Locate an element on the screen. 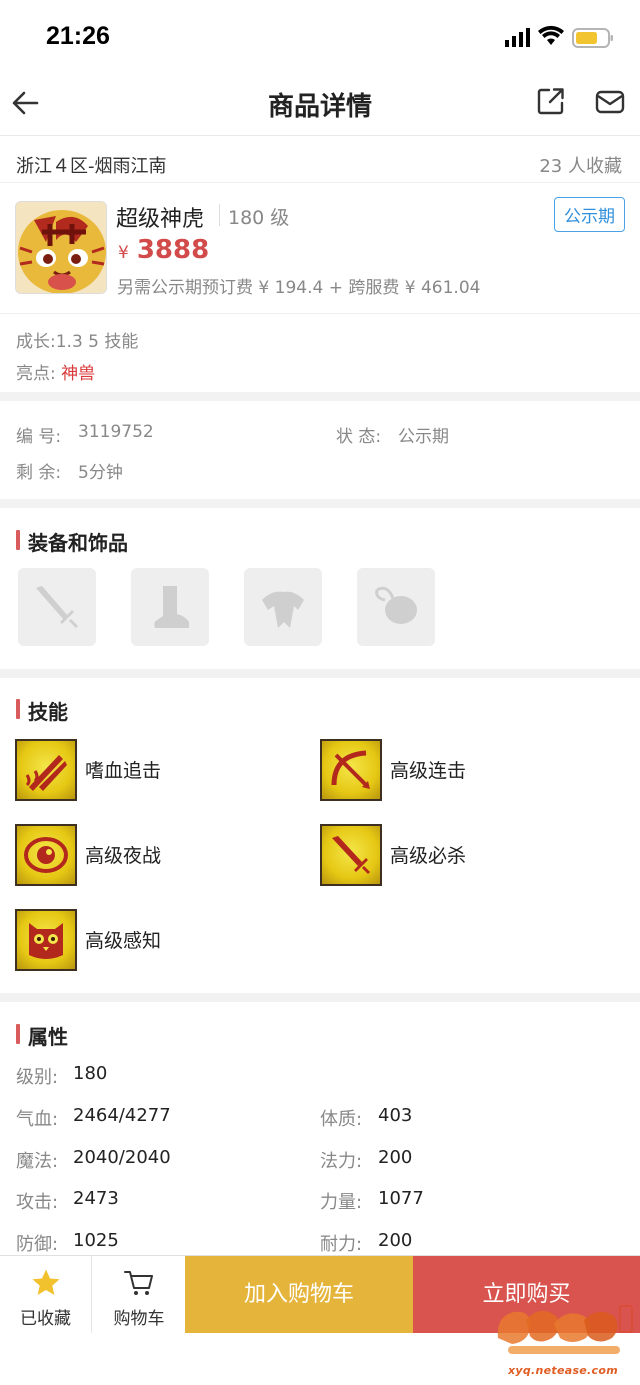  attr-value: 2473 is located at coordinates (96, 1198).